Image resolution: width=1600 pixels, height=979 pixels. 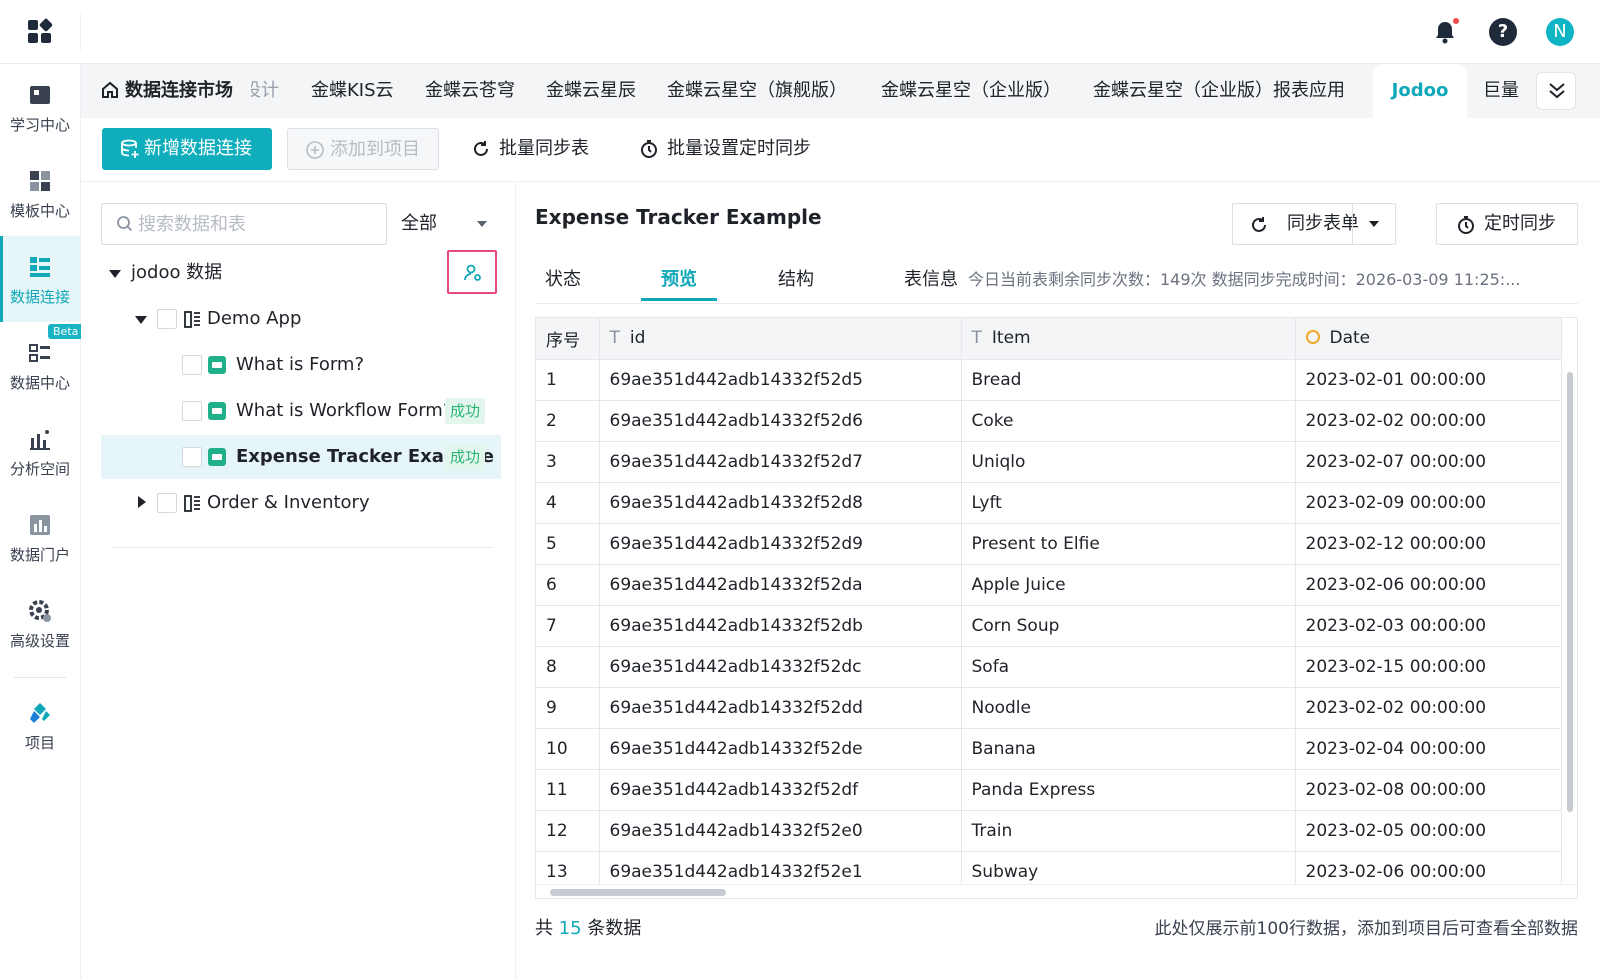 What do you see at coordinates (796, 280) in the screenshot?
I see `tab-structure: 结构` at bounding box center [796, 280].